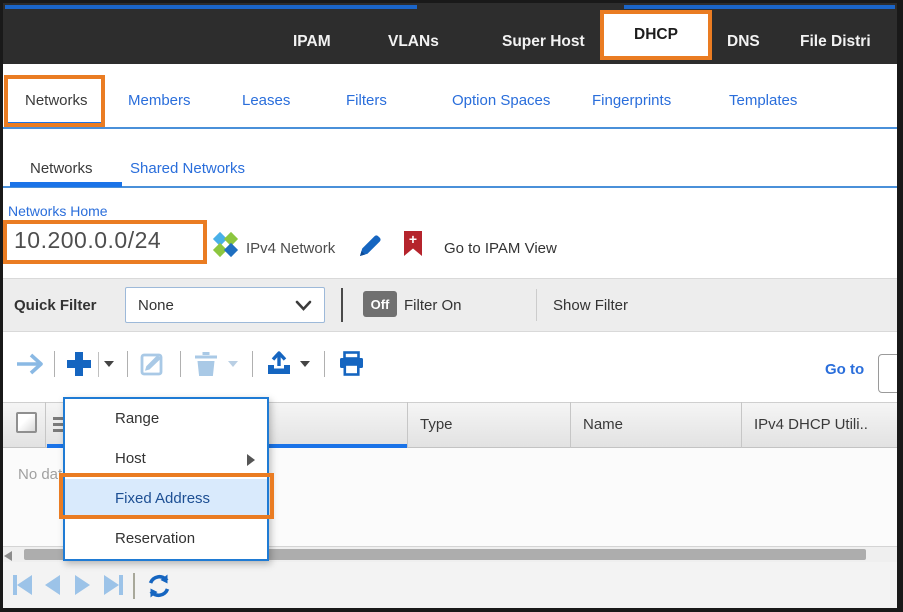 The width and height of the screenshot is (903, 612). What do you see at coordinates (342, 305) in the screenshot?
I see `filter-divider` at bounding box center [342, 305].